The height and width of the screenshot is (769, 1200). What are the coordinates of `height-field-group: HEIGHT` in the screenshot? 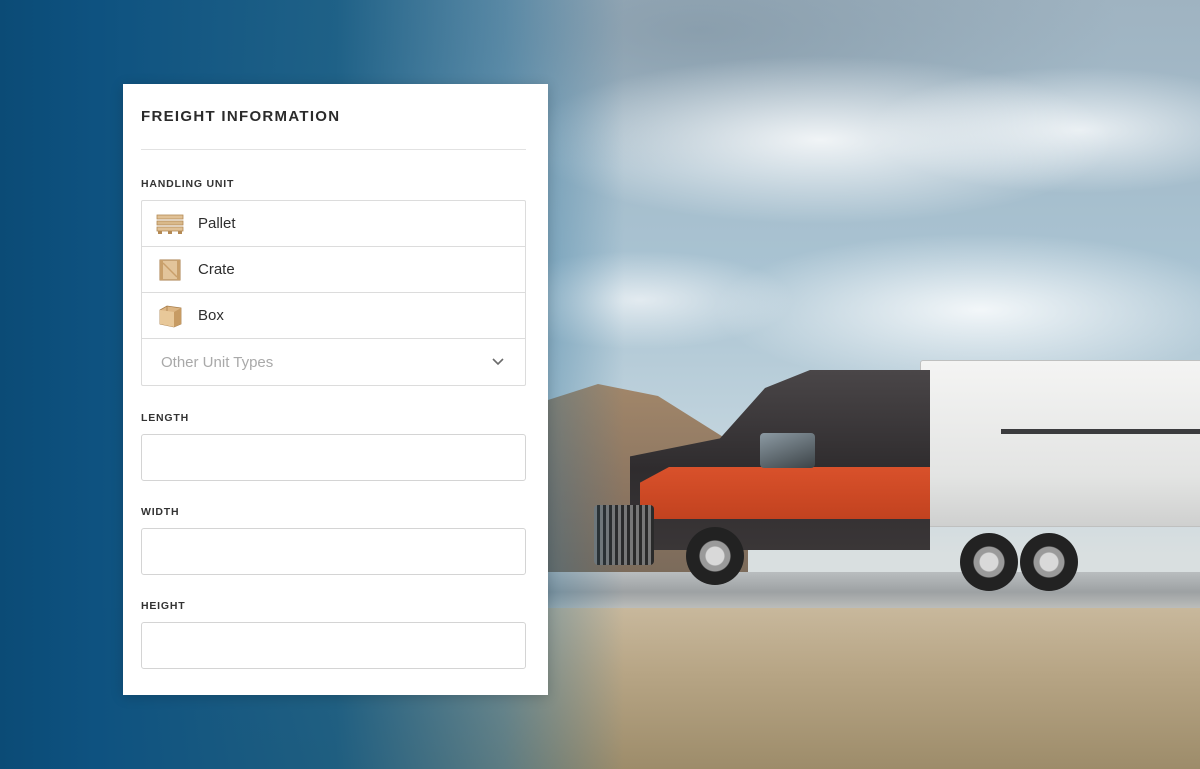 It's located at (333, 634).